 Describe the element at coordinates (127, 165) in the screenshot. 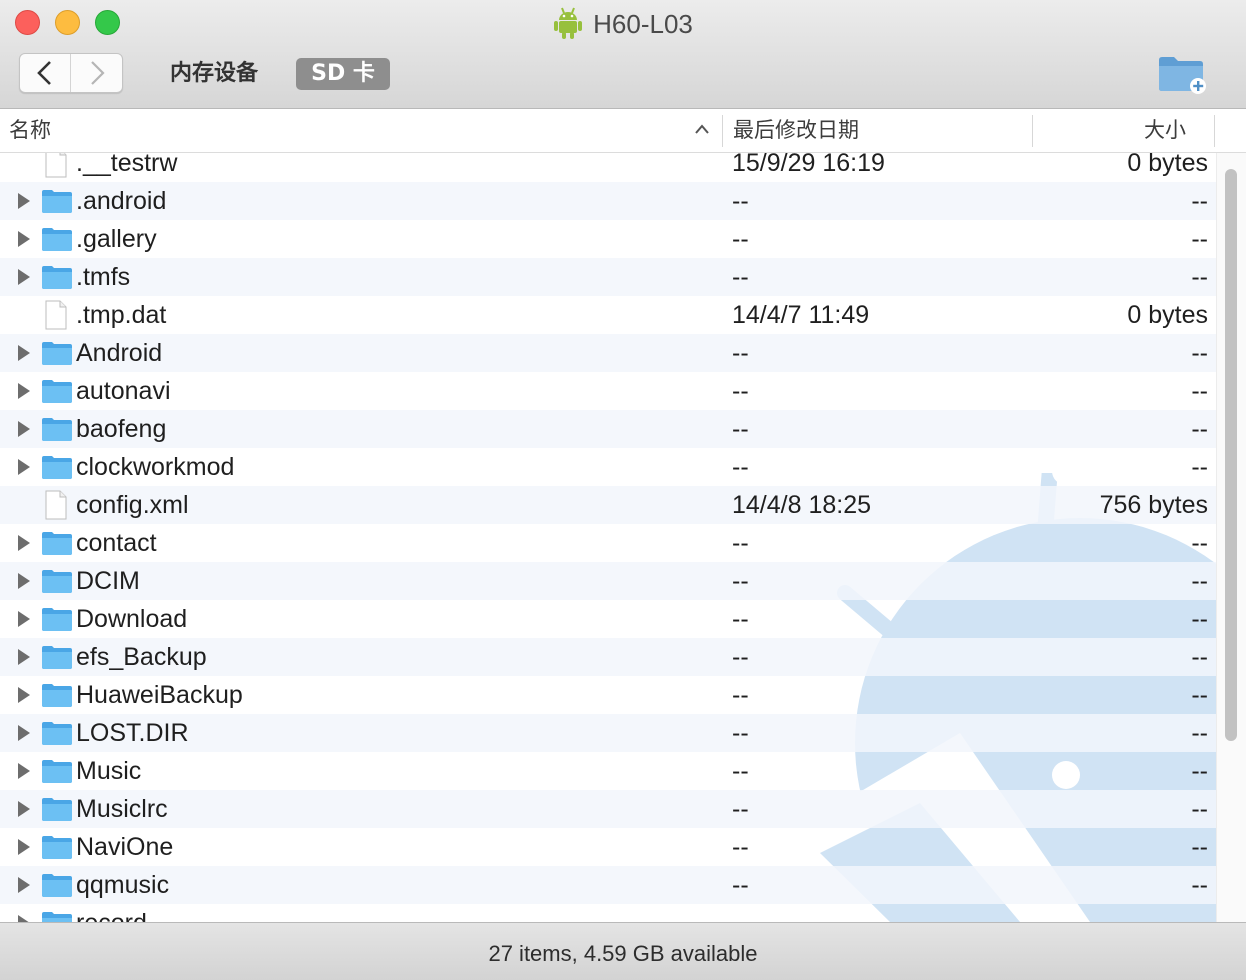

I see `file-name: .__testrw` at that location.